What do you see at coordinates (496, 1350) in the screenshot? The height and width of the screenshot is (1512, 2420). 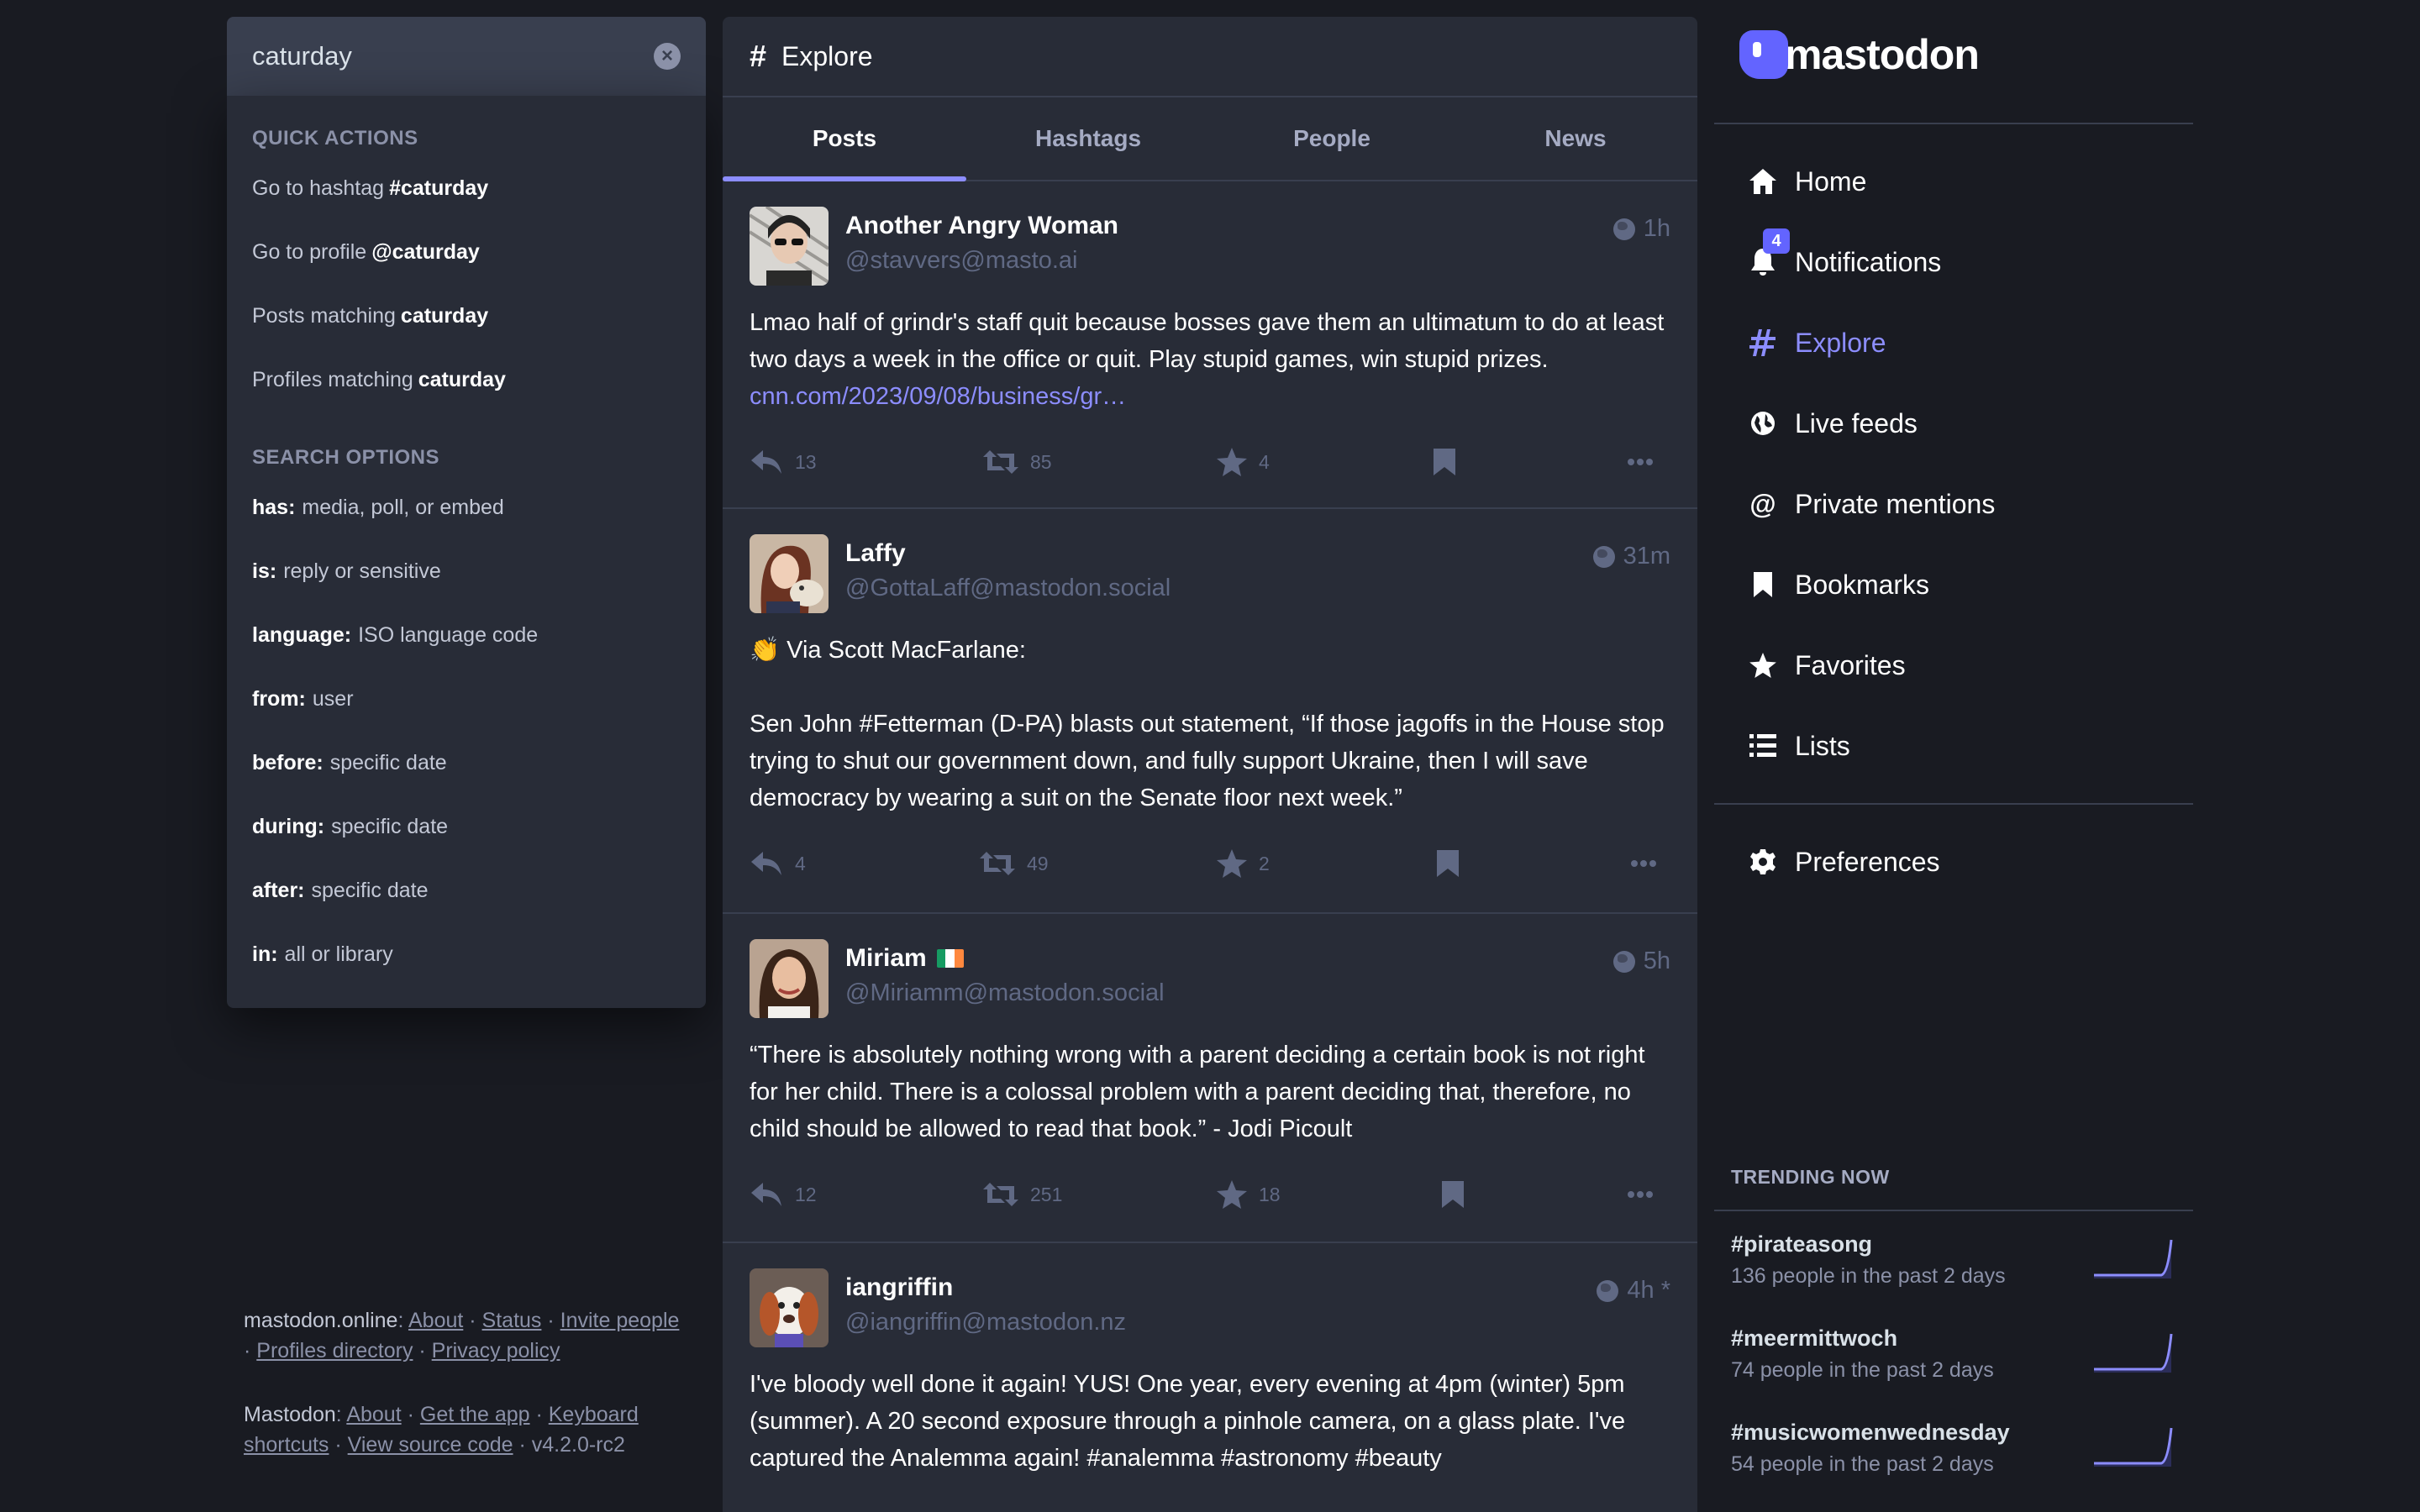 I see `privacy-link: Privacy policy` at bounding box center [496, 1350].